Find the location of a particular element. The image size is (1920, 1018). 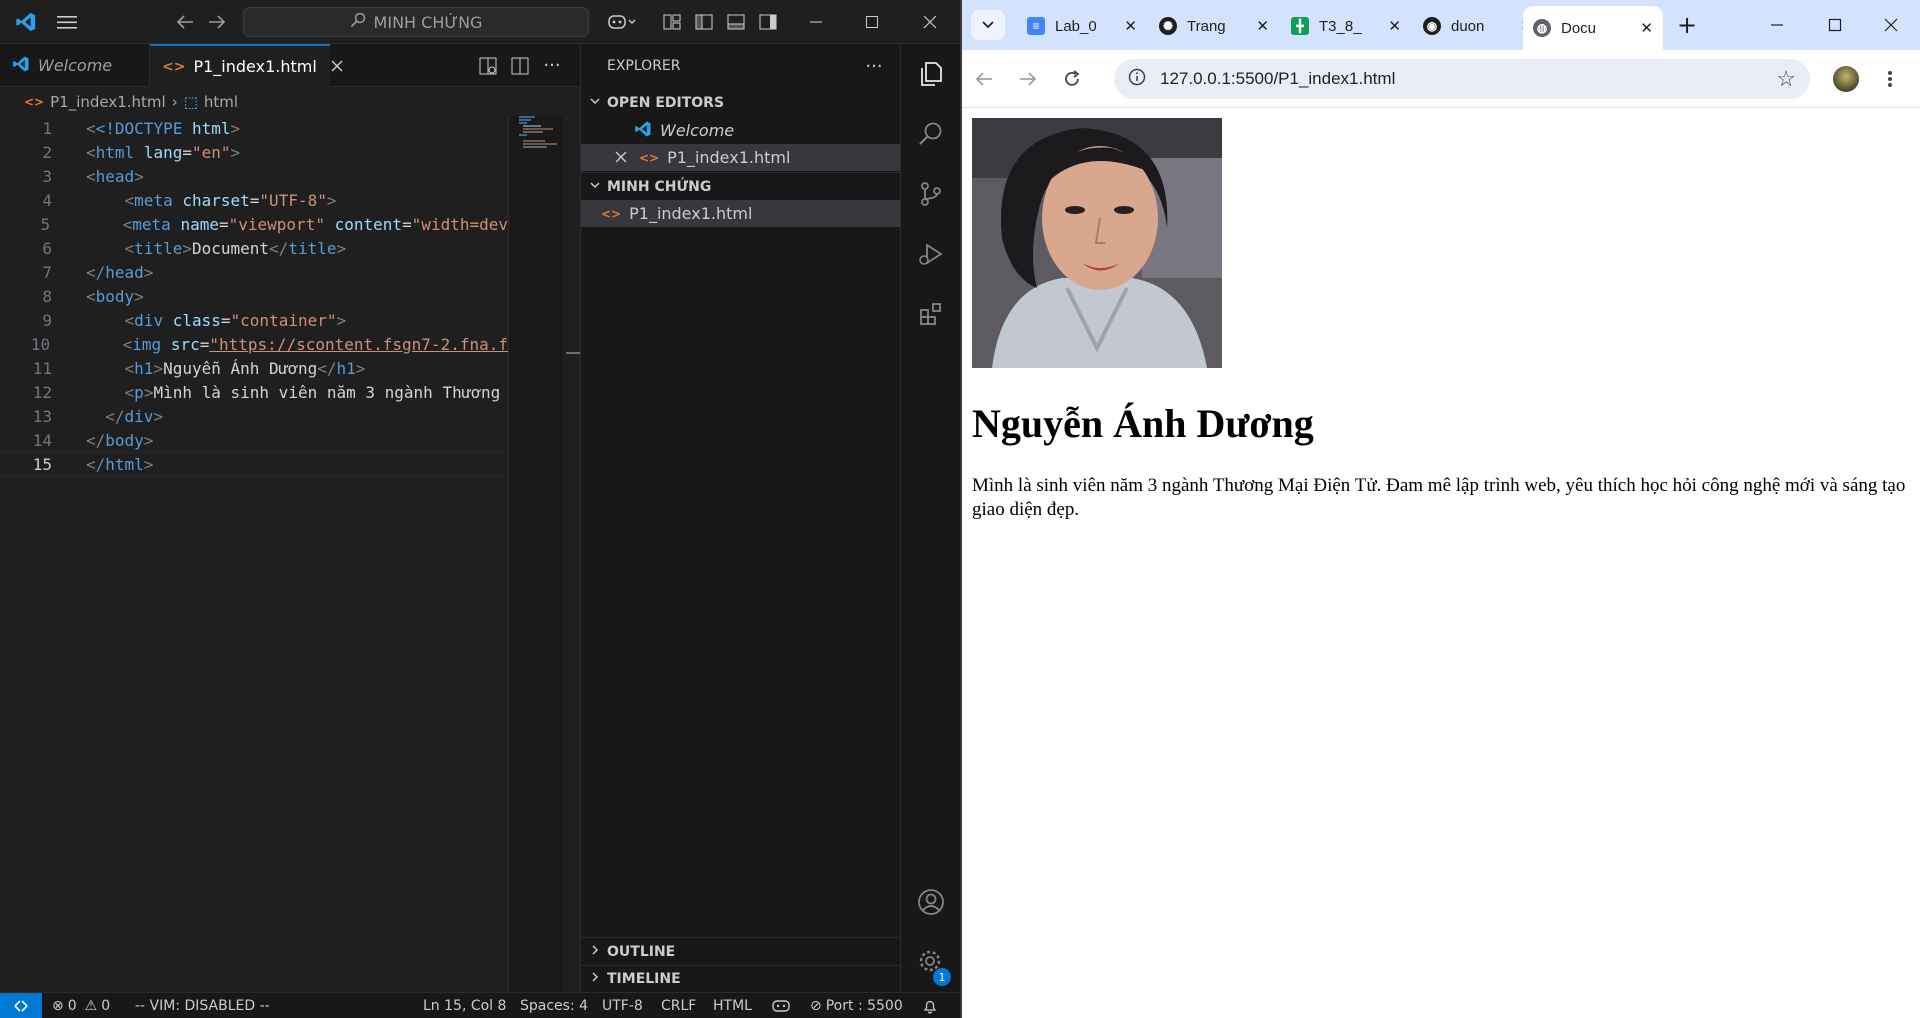

url-text: 127.0.0.1:5500/P1_index1.html is located at coordinates (1277, 79).